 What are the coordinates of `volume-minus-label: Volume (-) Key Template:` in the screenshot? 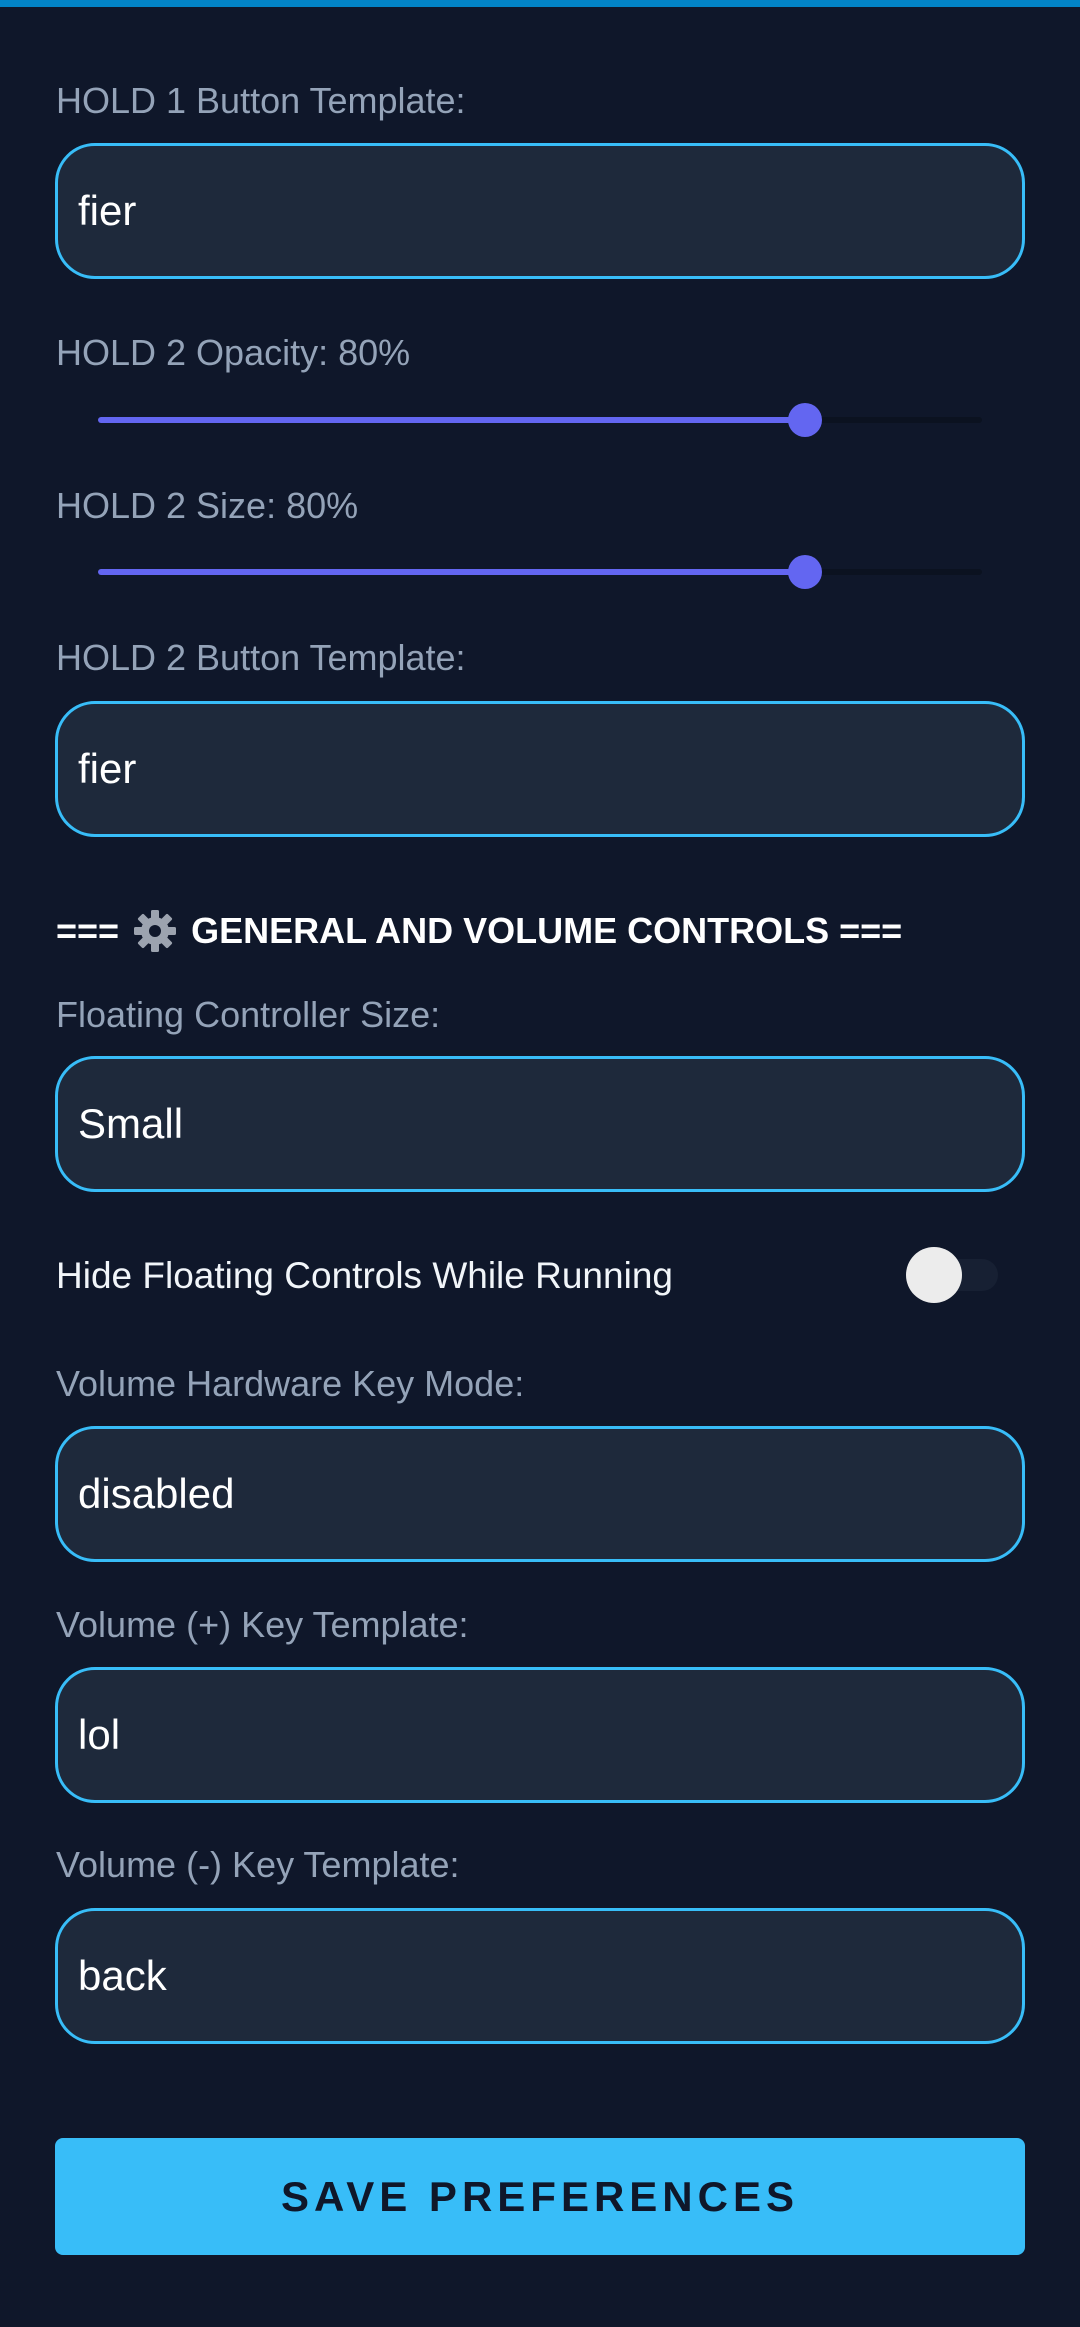 It's located at (258, 1864).